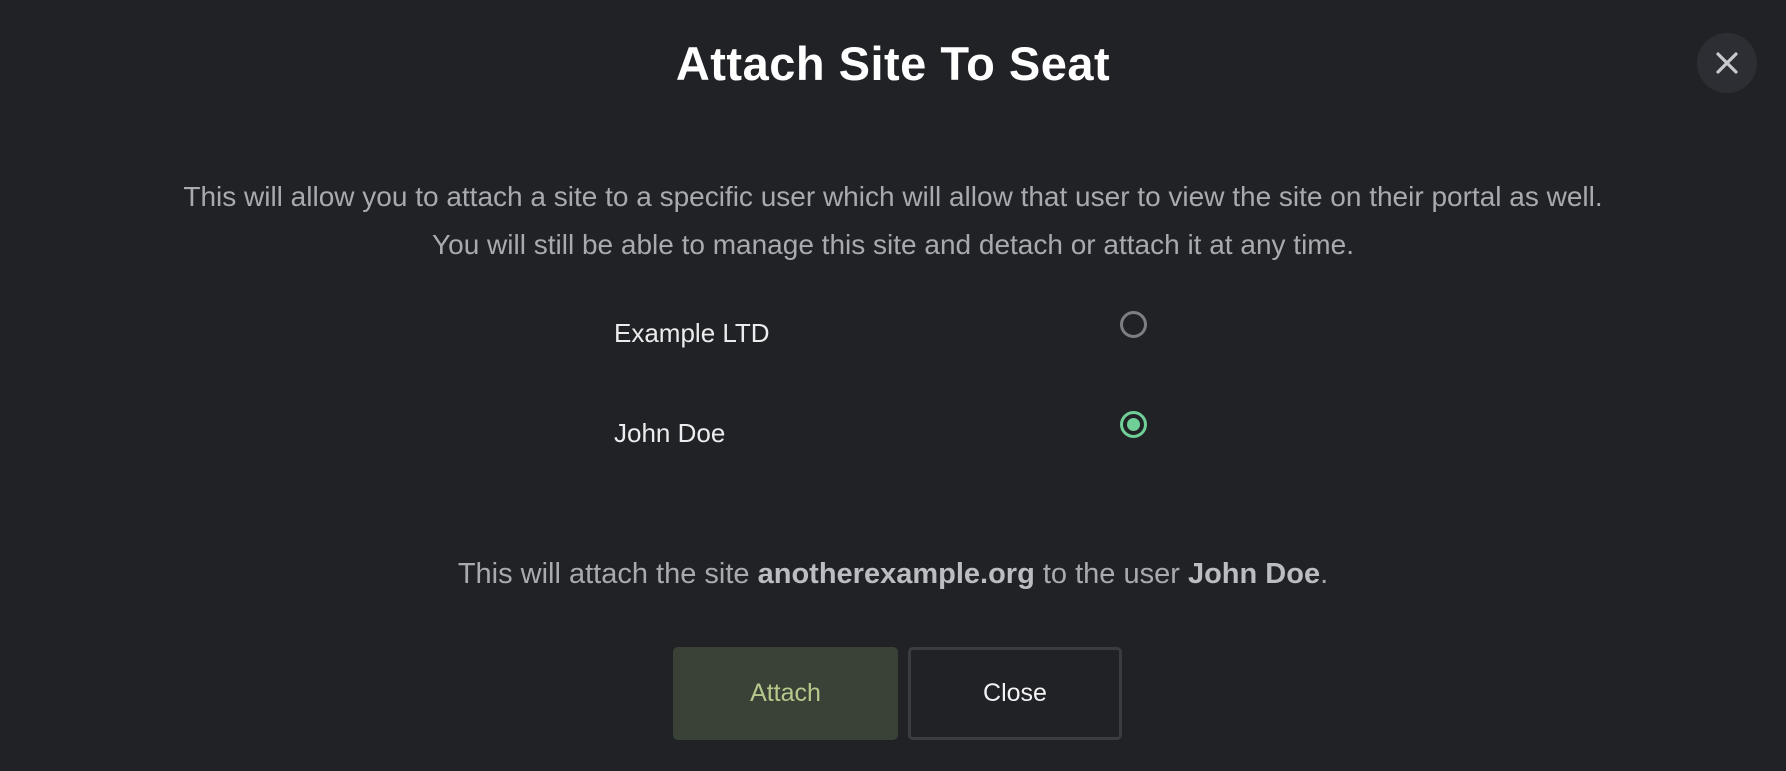 Image resolution: width=1786 pixels, height=771 pixels. Describe the element at coordinates (692, 333) in the screenshot. I see `option-label: Example LTD` at that location.